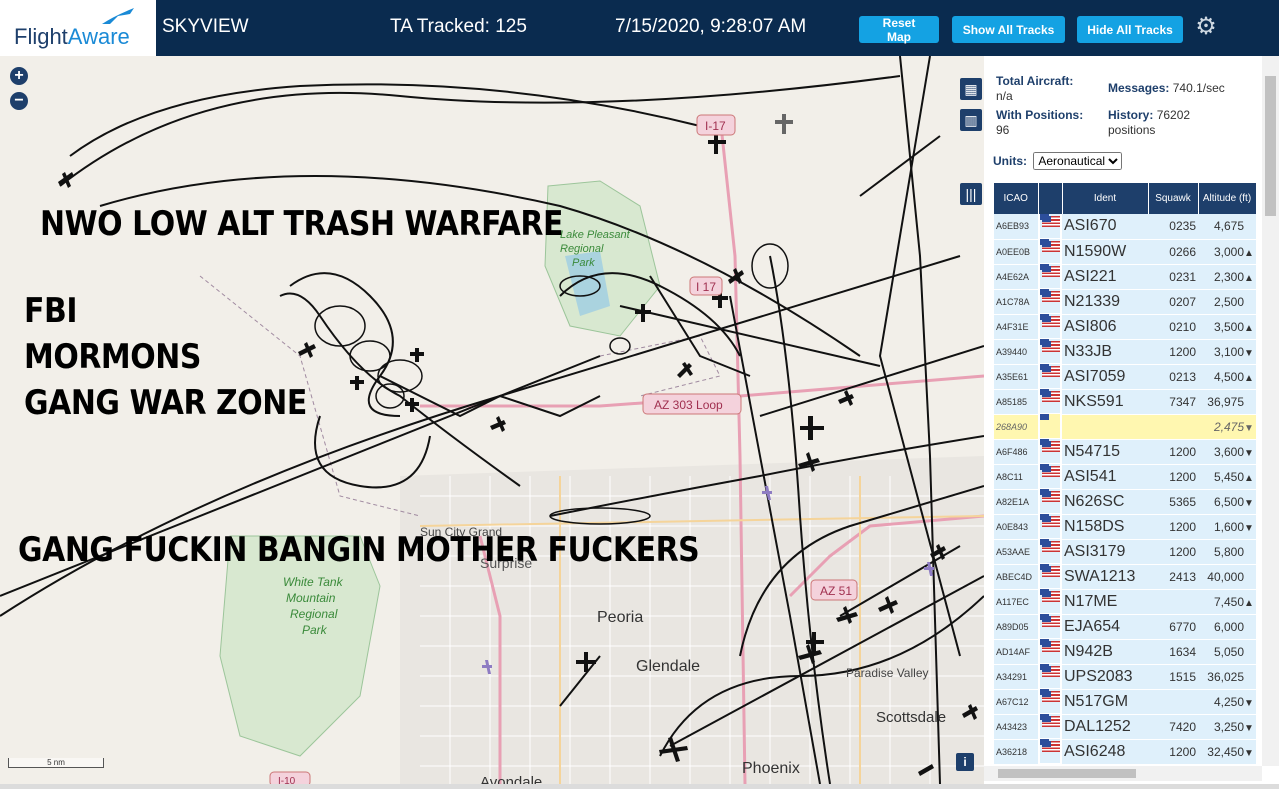  I want to click on row-squawk: 0213, so click(1173, 377).